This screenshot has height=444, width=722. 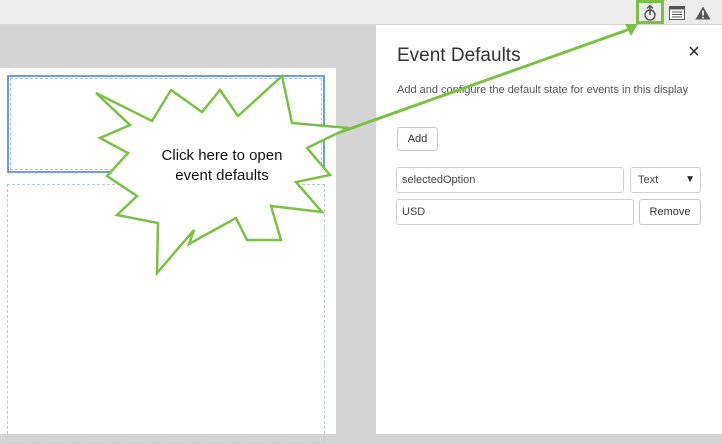 I want to click on default-value-field: USD, so click(x=515, y=212).